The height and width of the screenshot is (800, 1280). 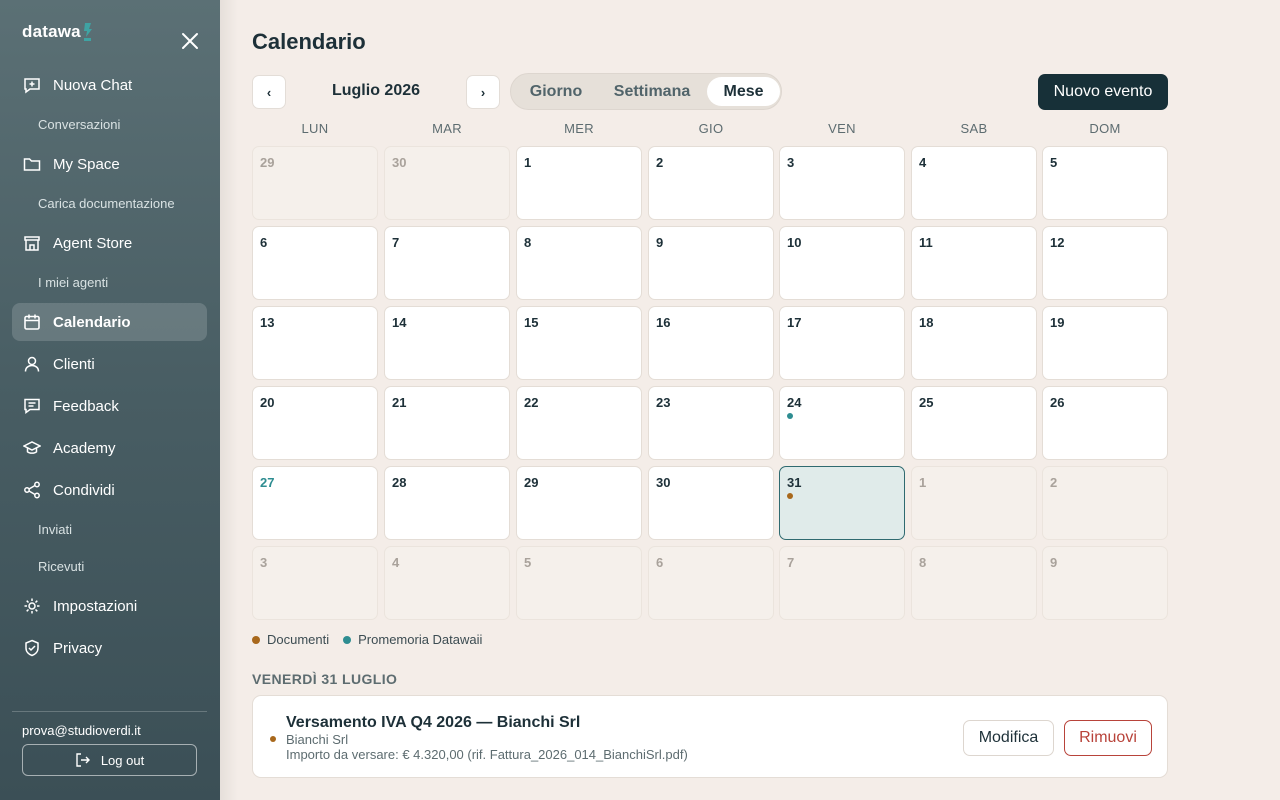 What do you see at coordinates (61, 566) in the screenshot?
I see `nav-sub-ricevuti: Ricevuti` at bounding box center [61, 566].